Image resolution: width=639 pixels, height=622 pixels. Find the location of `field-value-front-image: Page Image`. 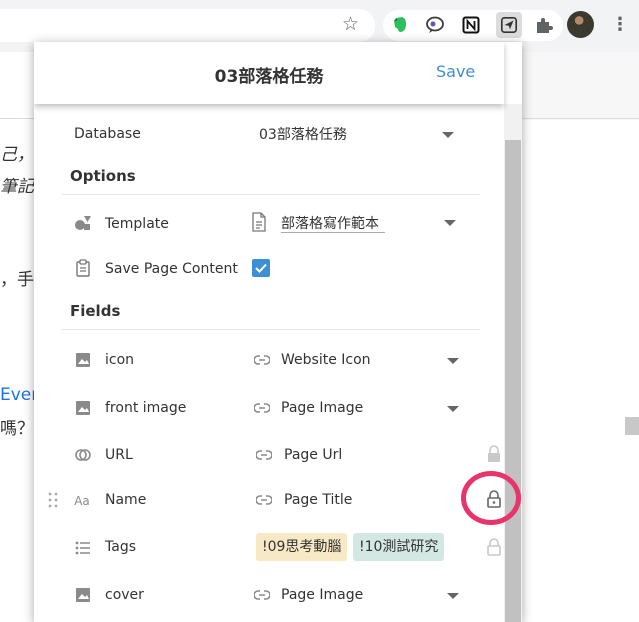

field-value-front-image: Page Image is located at coordinates (322, 408).